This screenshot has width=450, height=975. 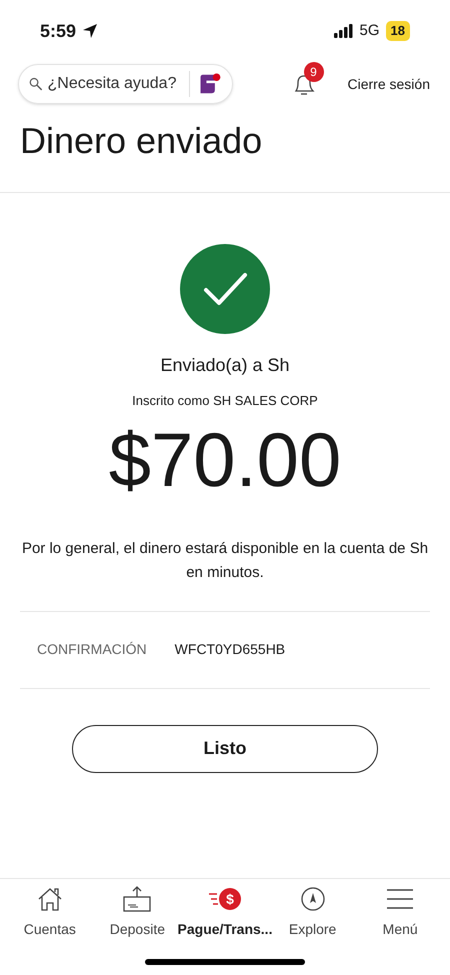 What do you see at coordinates (225, 748) in the screenshot?
I see `done-button: Listo` at bounding box center [225, 748].